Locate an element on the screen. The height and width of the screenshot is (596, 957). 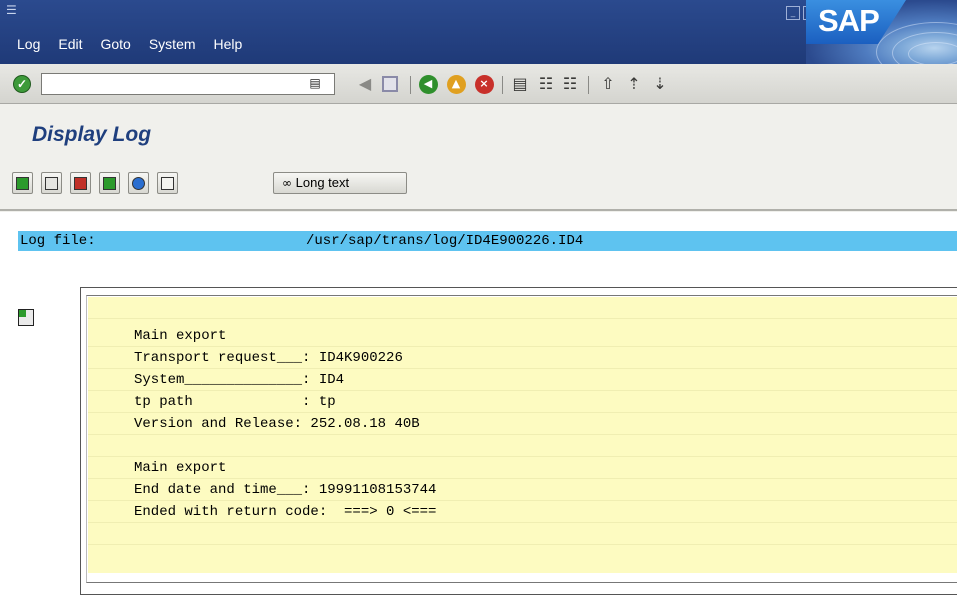
print-button: ▤ is located at coordinates (520, 84).